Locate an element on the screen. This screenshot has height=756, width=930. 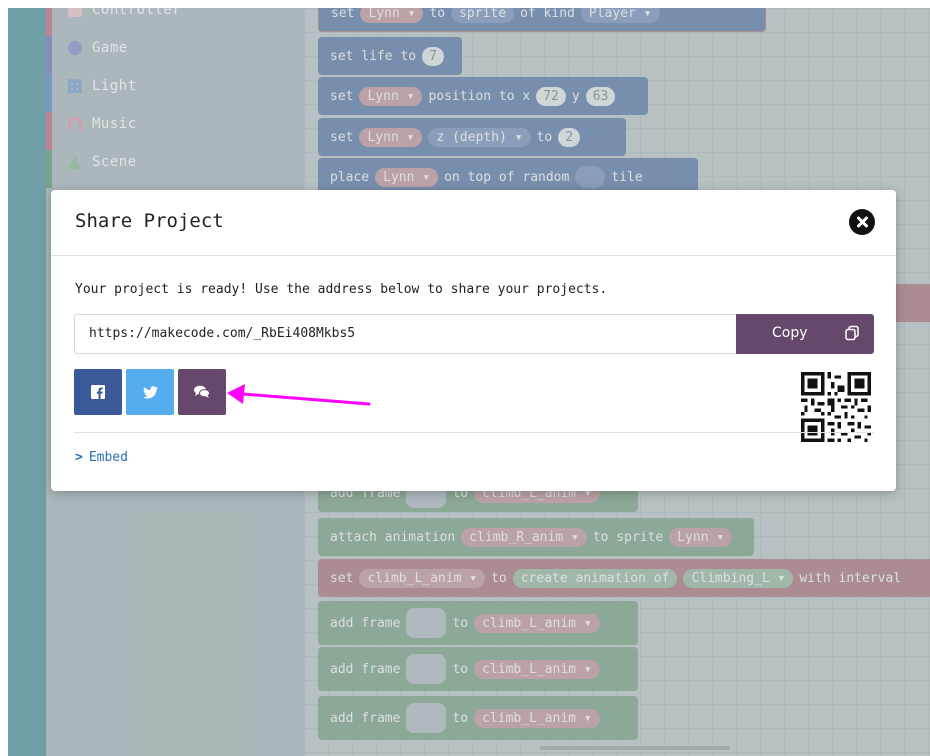
share-url-field: https://makecode.com/_RbEi408Mkbs5 is located at coordinates (405, 334).